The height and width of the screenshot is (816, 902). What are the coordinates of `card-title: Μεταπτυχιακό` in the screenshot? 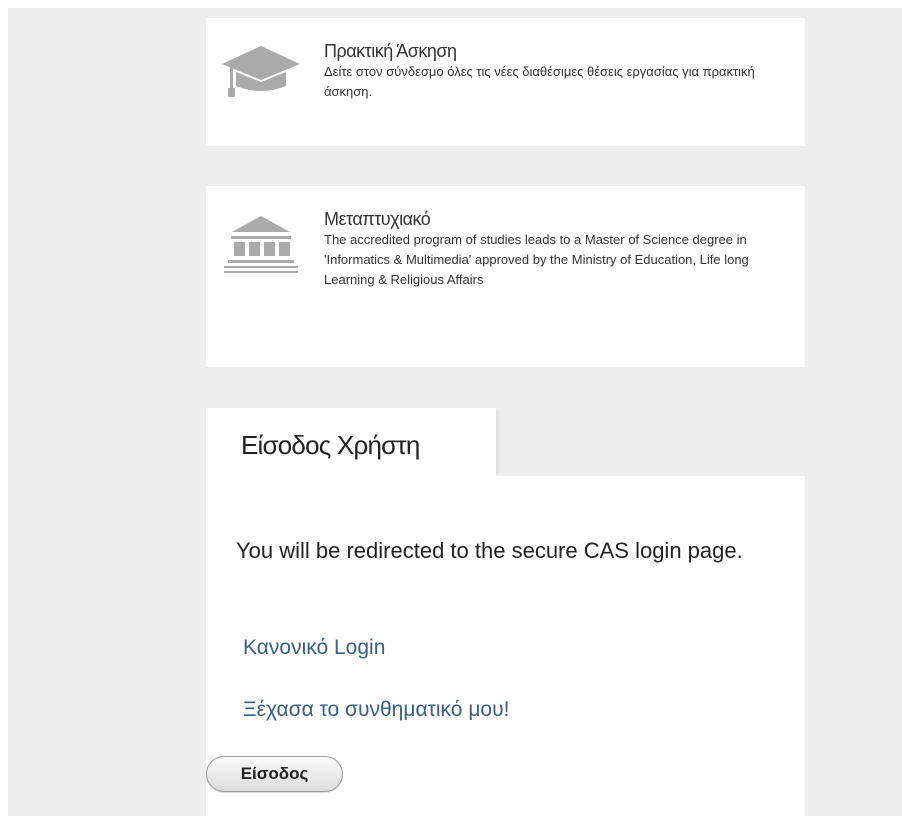 It's located at (555, 219).